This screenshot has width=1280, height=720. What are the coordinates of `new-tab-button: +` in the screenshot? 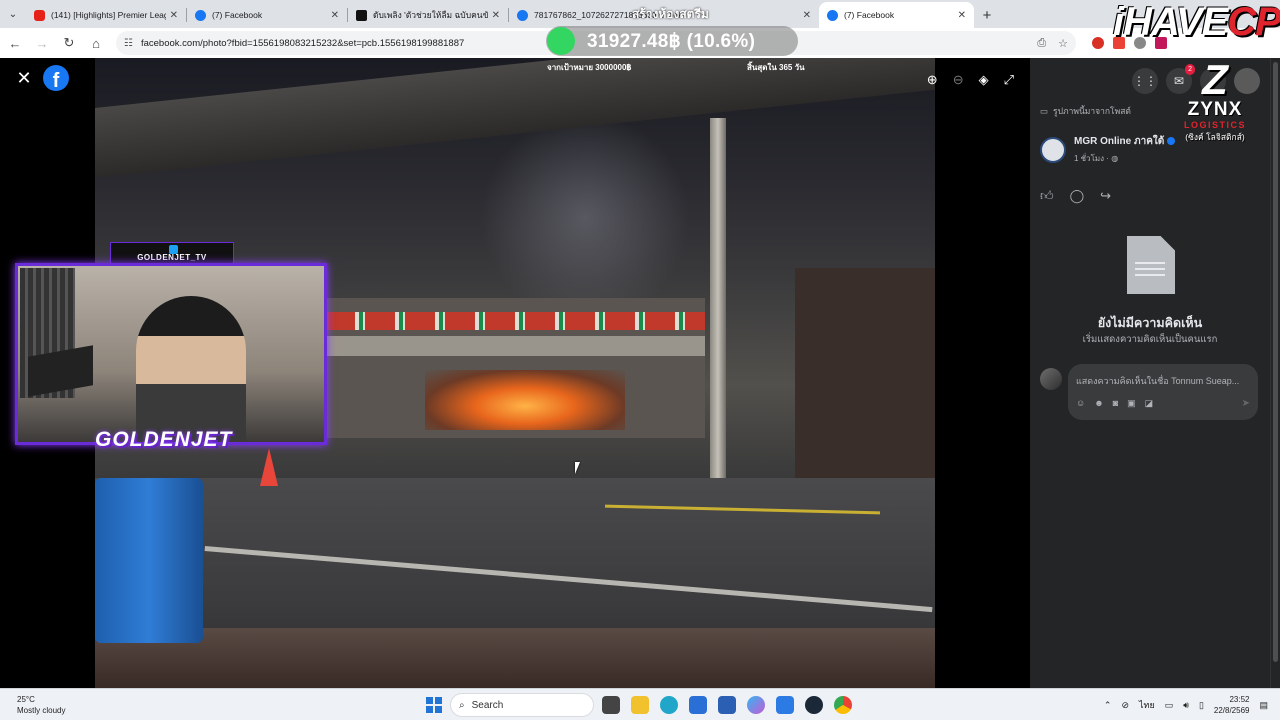 It's located at (987, 15).